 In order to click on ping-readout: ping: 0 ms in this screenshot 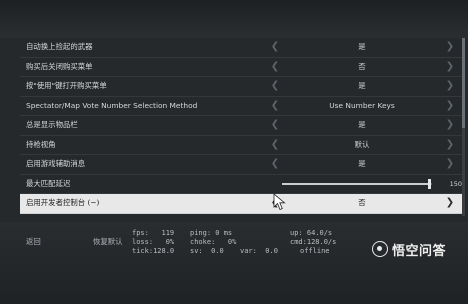, I will do `click(211, 233)`.